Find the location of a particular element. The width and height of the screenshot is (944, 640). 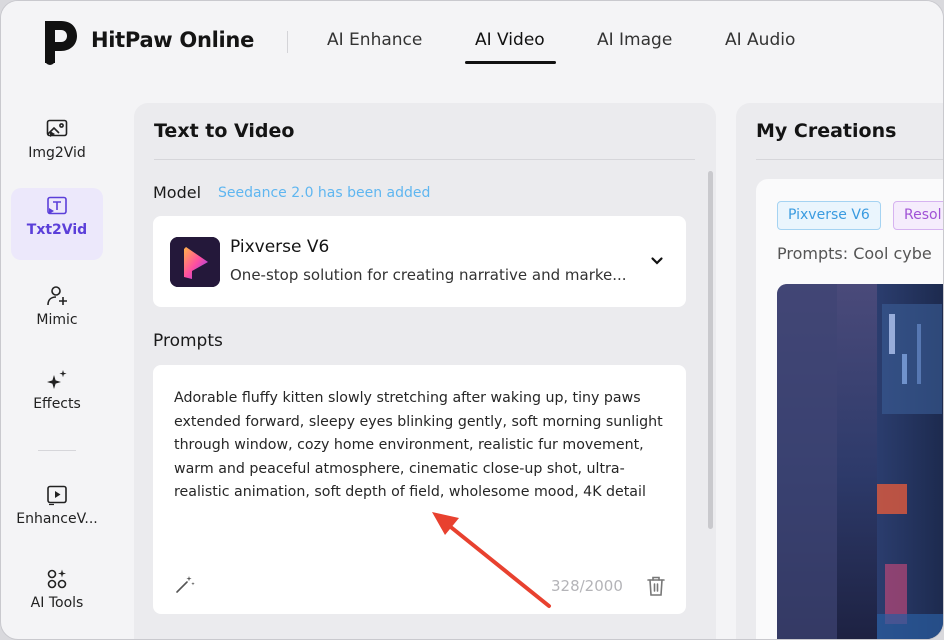

prompts-label: Prompts is located at coordinates (188, 341).